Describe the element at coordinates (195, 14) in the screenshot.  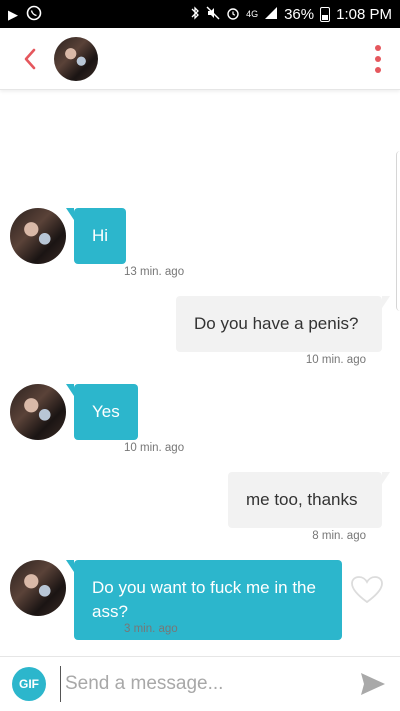
I see `bluetooth-icon` at that location.